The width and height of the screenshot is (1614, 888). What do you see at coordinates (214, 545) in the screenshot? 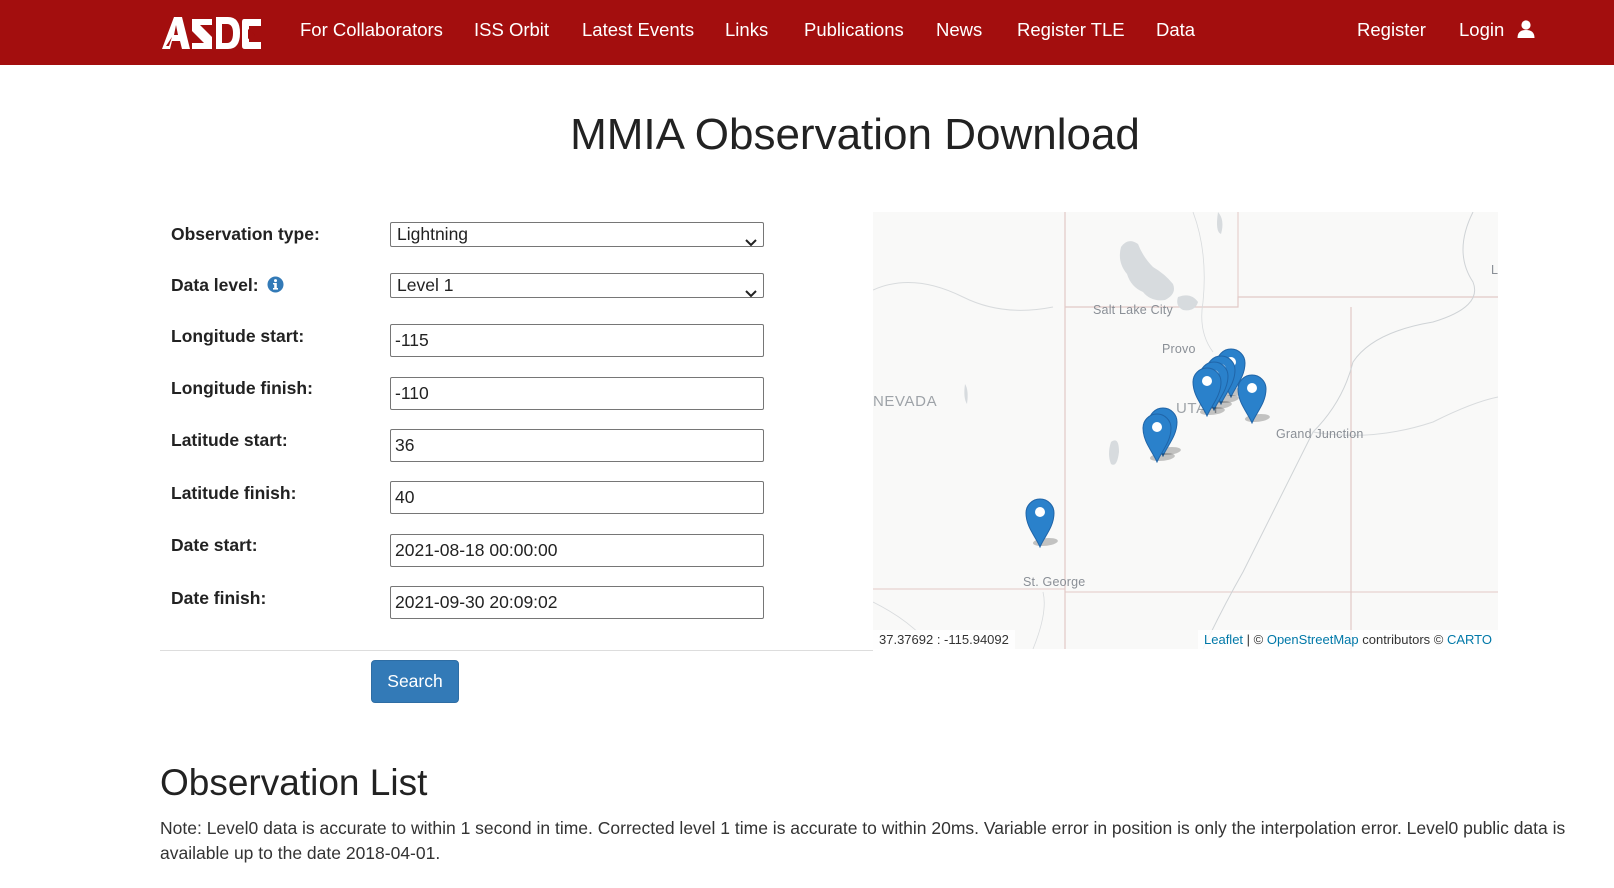
I see `date-start-label: Date start:` at bounding box center [214, 545].